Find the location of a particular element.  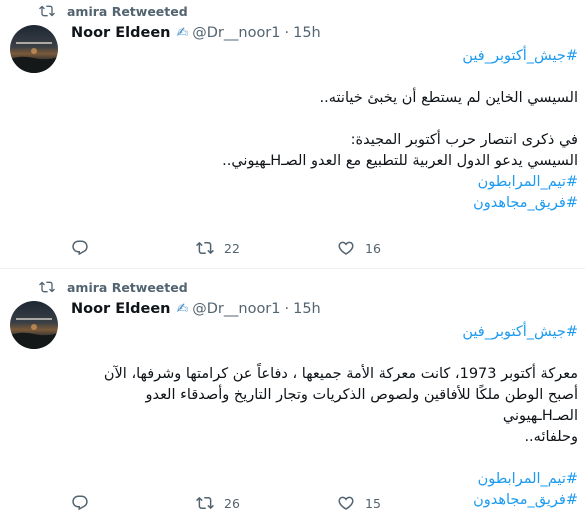

like-count: 15 is located at coordinates (373, 503).